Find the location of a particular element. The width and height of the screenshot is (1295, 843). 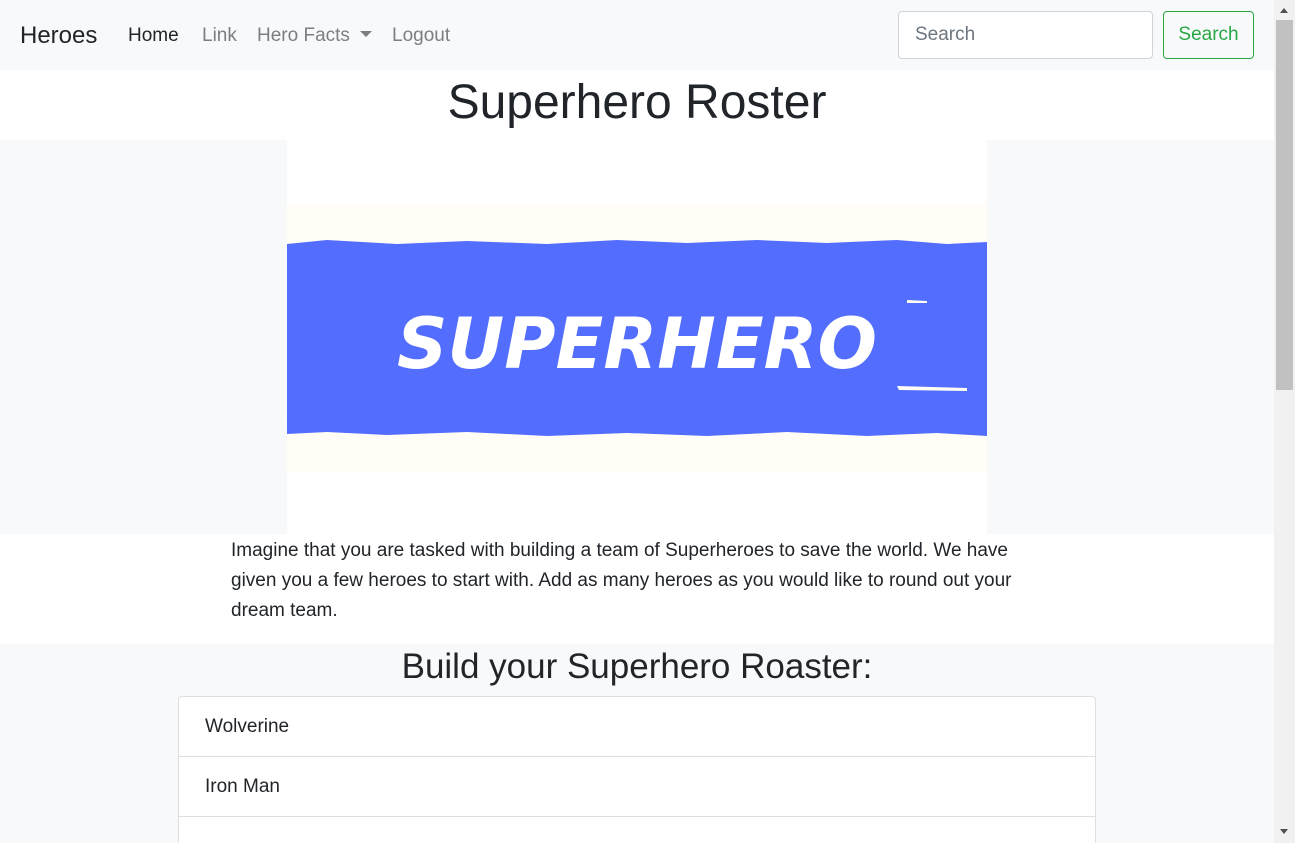

brand-link: Heroes is located at coordinates (58, 36).